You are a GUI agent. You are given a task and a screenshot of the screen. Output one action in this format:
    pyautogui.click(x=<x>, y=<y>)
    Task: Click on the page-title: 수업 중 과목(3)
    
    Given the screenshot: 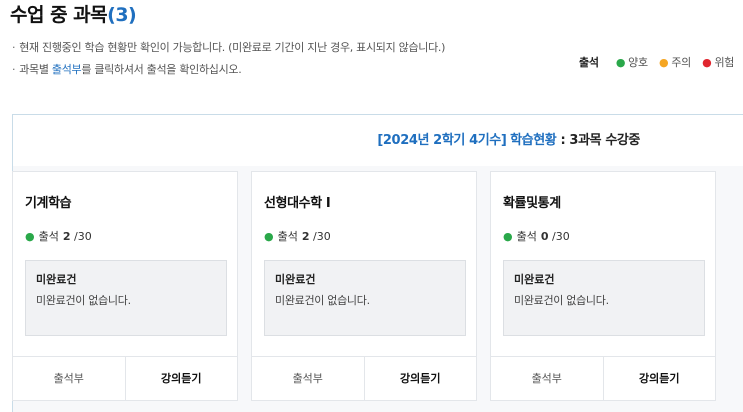 What is the action you would take?
    pyautogui.click(x=73, y=13)
    